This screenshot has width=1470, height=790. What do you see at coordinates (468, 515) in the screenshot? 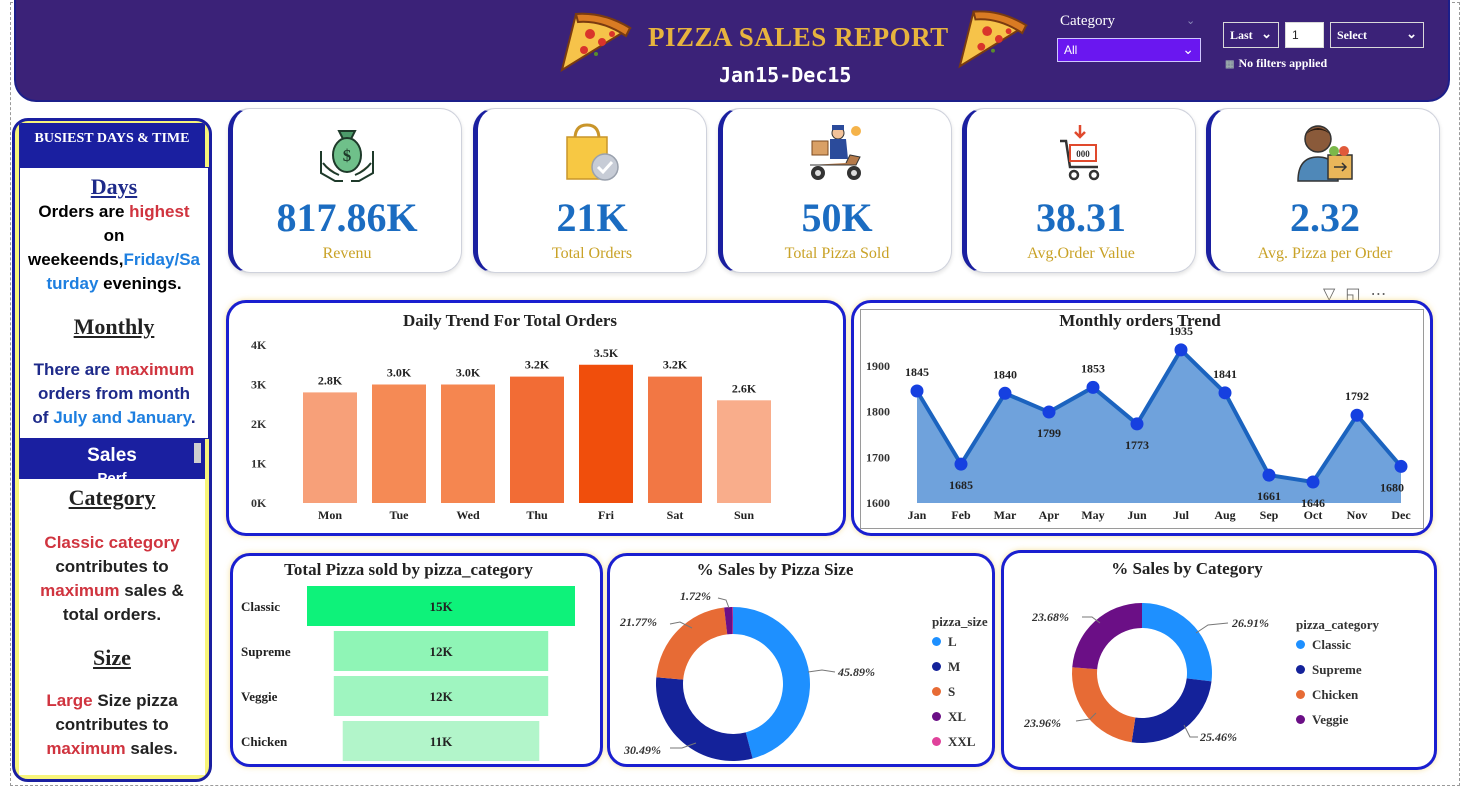
I see `x-tick-label: Wed` at bounding box center [468, 515].